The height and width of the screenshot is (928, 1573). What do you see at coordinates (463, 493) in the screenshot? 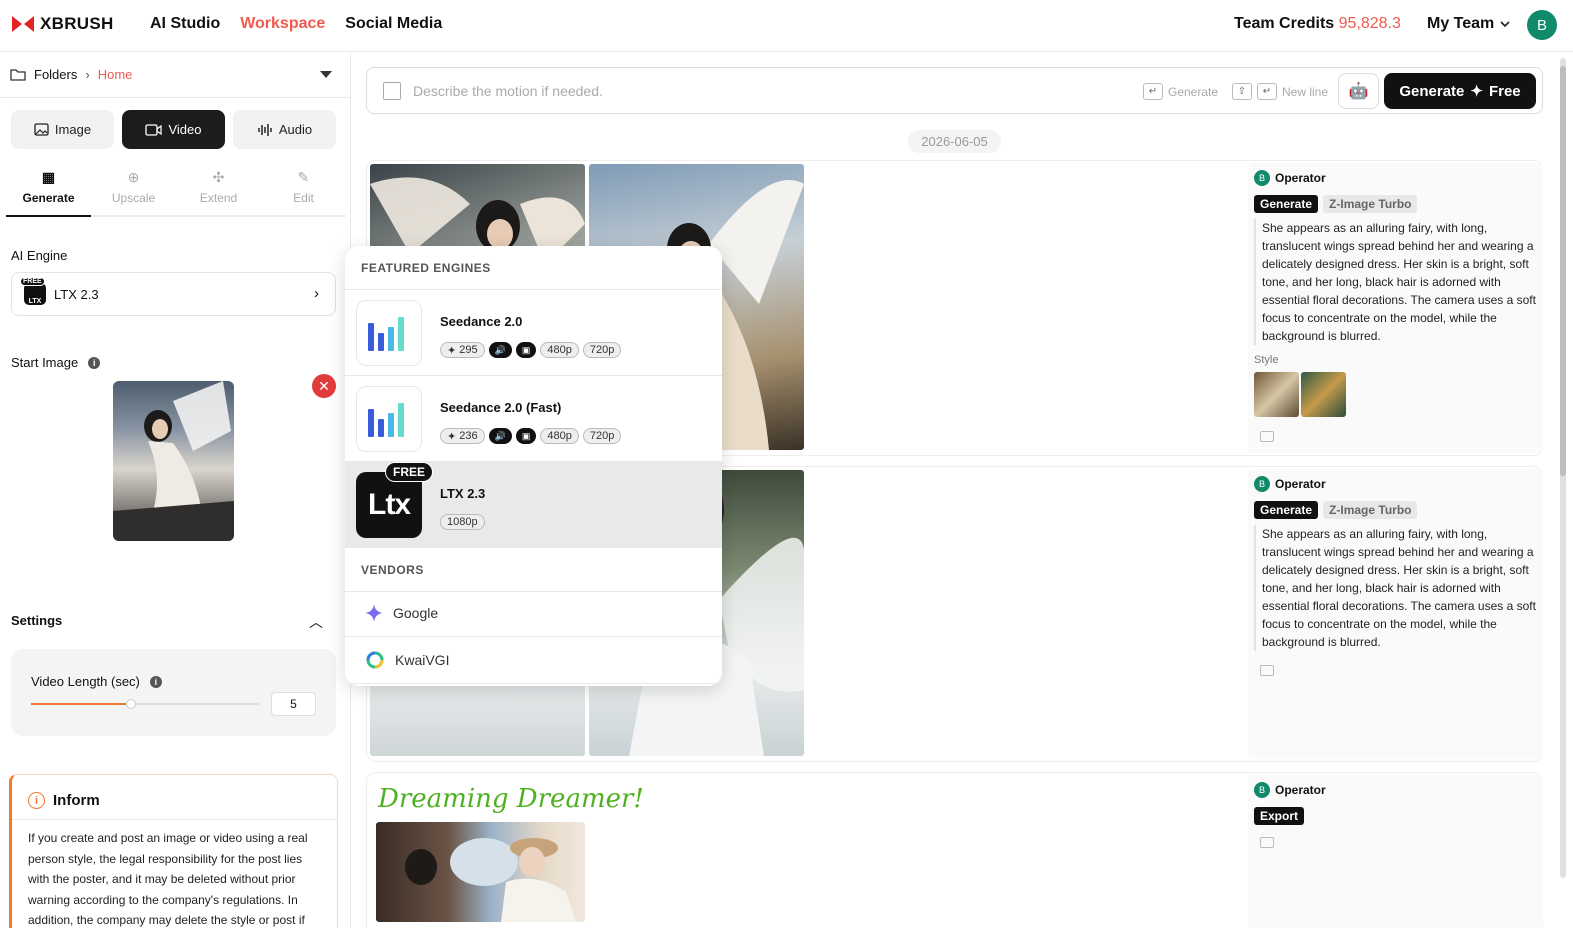
I see `engine-name: LTX 2.3` at bounding box center [463, 493].